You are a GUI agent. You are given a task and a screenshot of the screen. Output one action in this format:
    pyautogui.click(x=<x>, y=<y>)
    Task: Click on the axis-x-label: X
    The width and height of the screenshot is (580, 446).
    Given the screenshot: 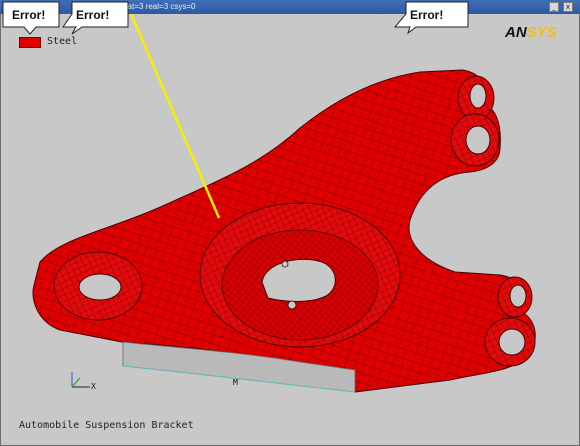 What is the action you would take?
    pyautogui.click(x=93, y=386)
    